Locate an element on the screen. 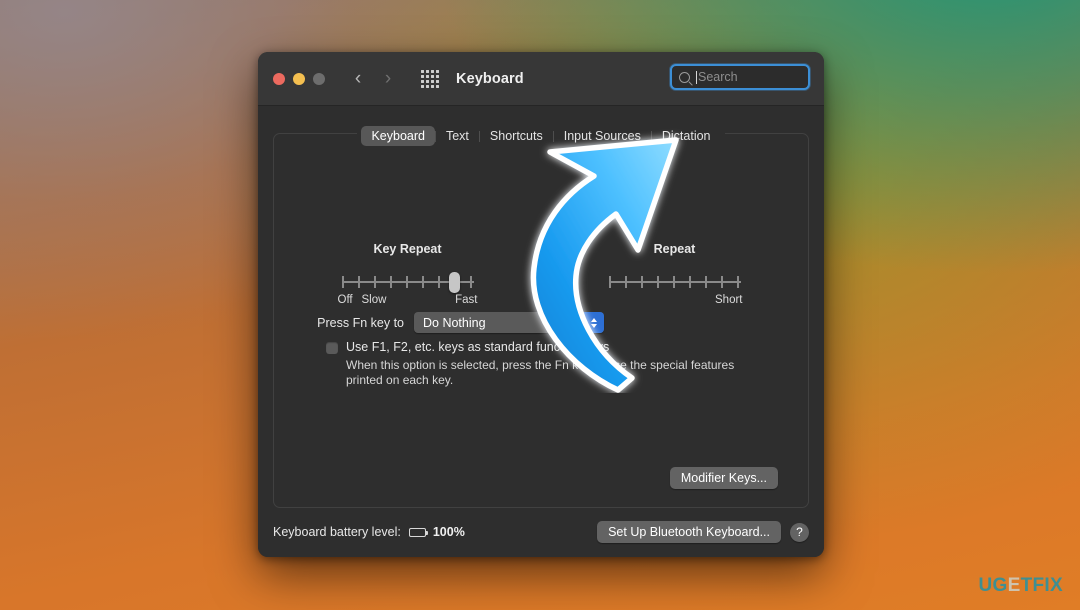 The image size is (1080, 610). press-fn-key-value: Do Nothing is located at coordinates (454, 322).